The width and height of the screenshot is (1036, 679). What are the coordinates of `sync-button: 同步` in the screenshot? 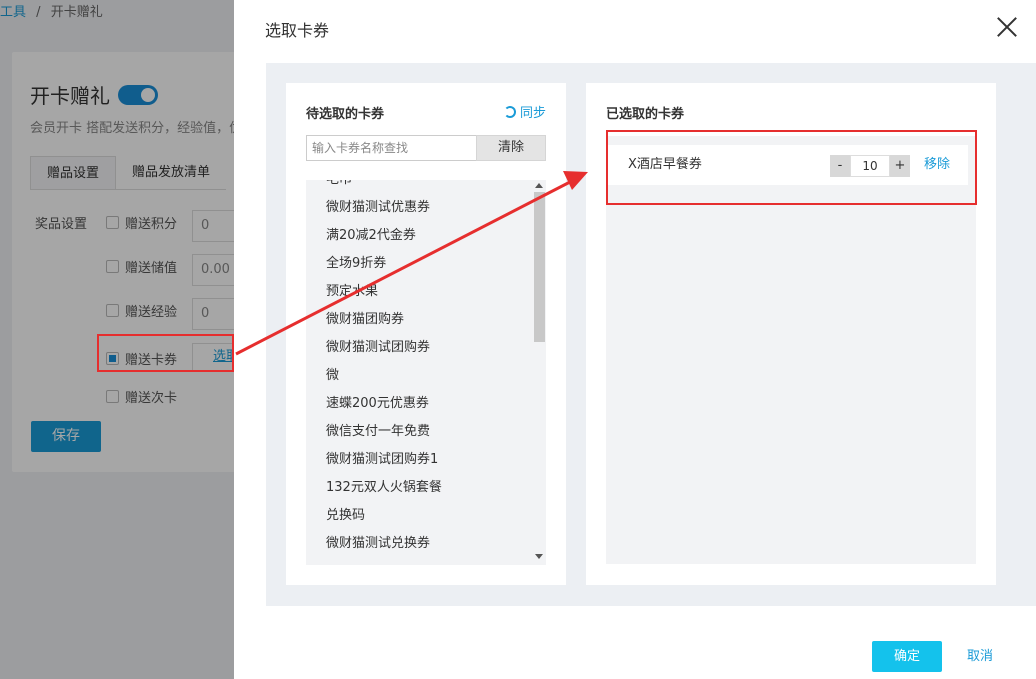 It's located at (524, 111).